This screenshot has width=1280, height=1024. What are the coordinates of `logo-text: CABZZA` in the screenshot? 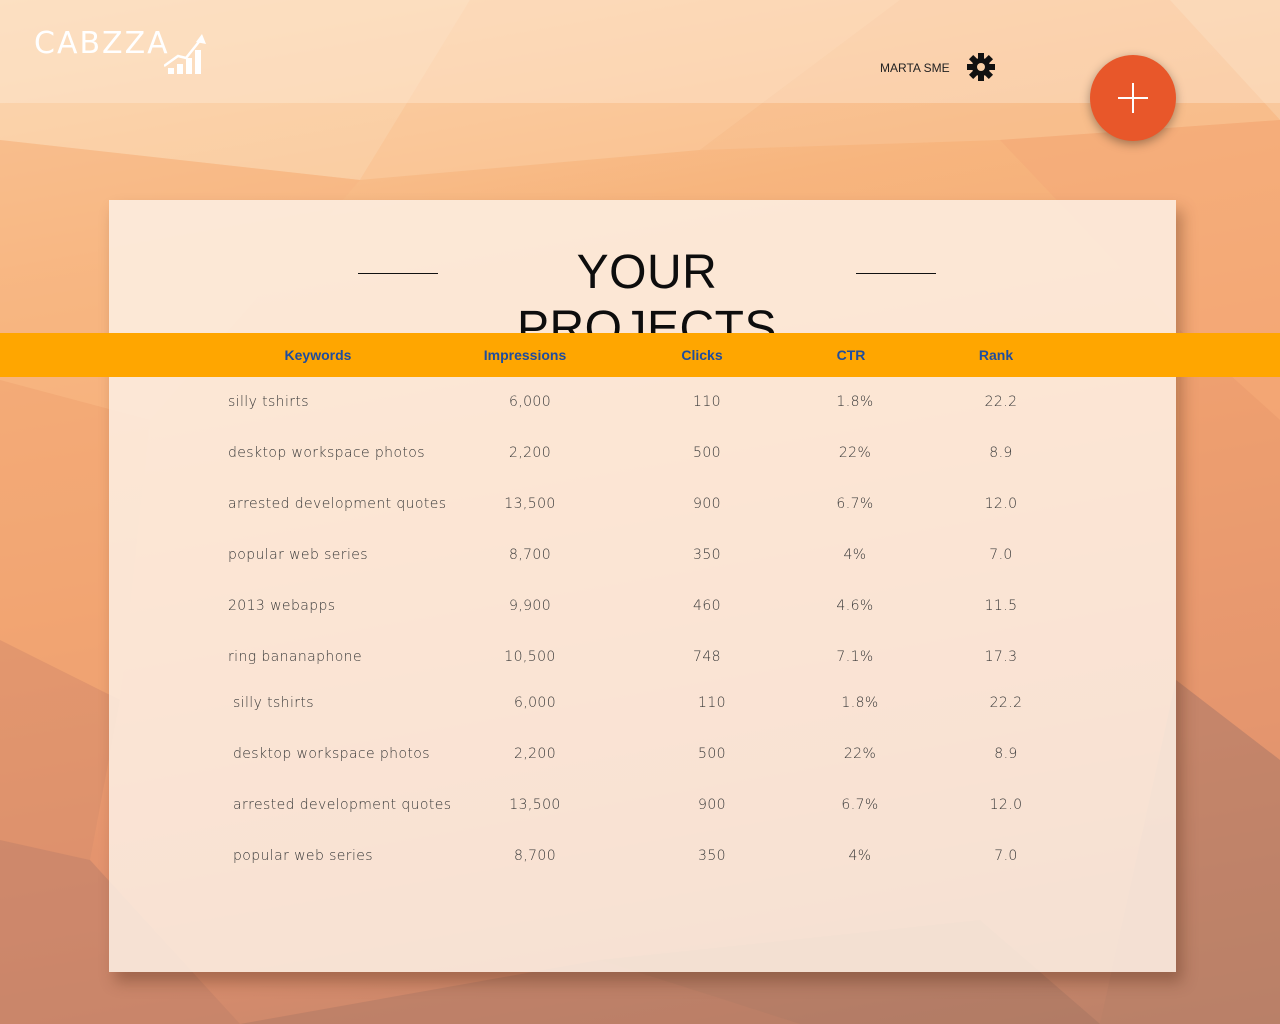 It's located at (102, 43).